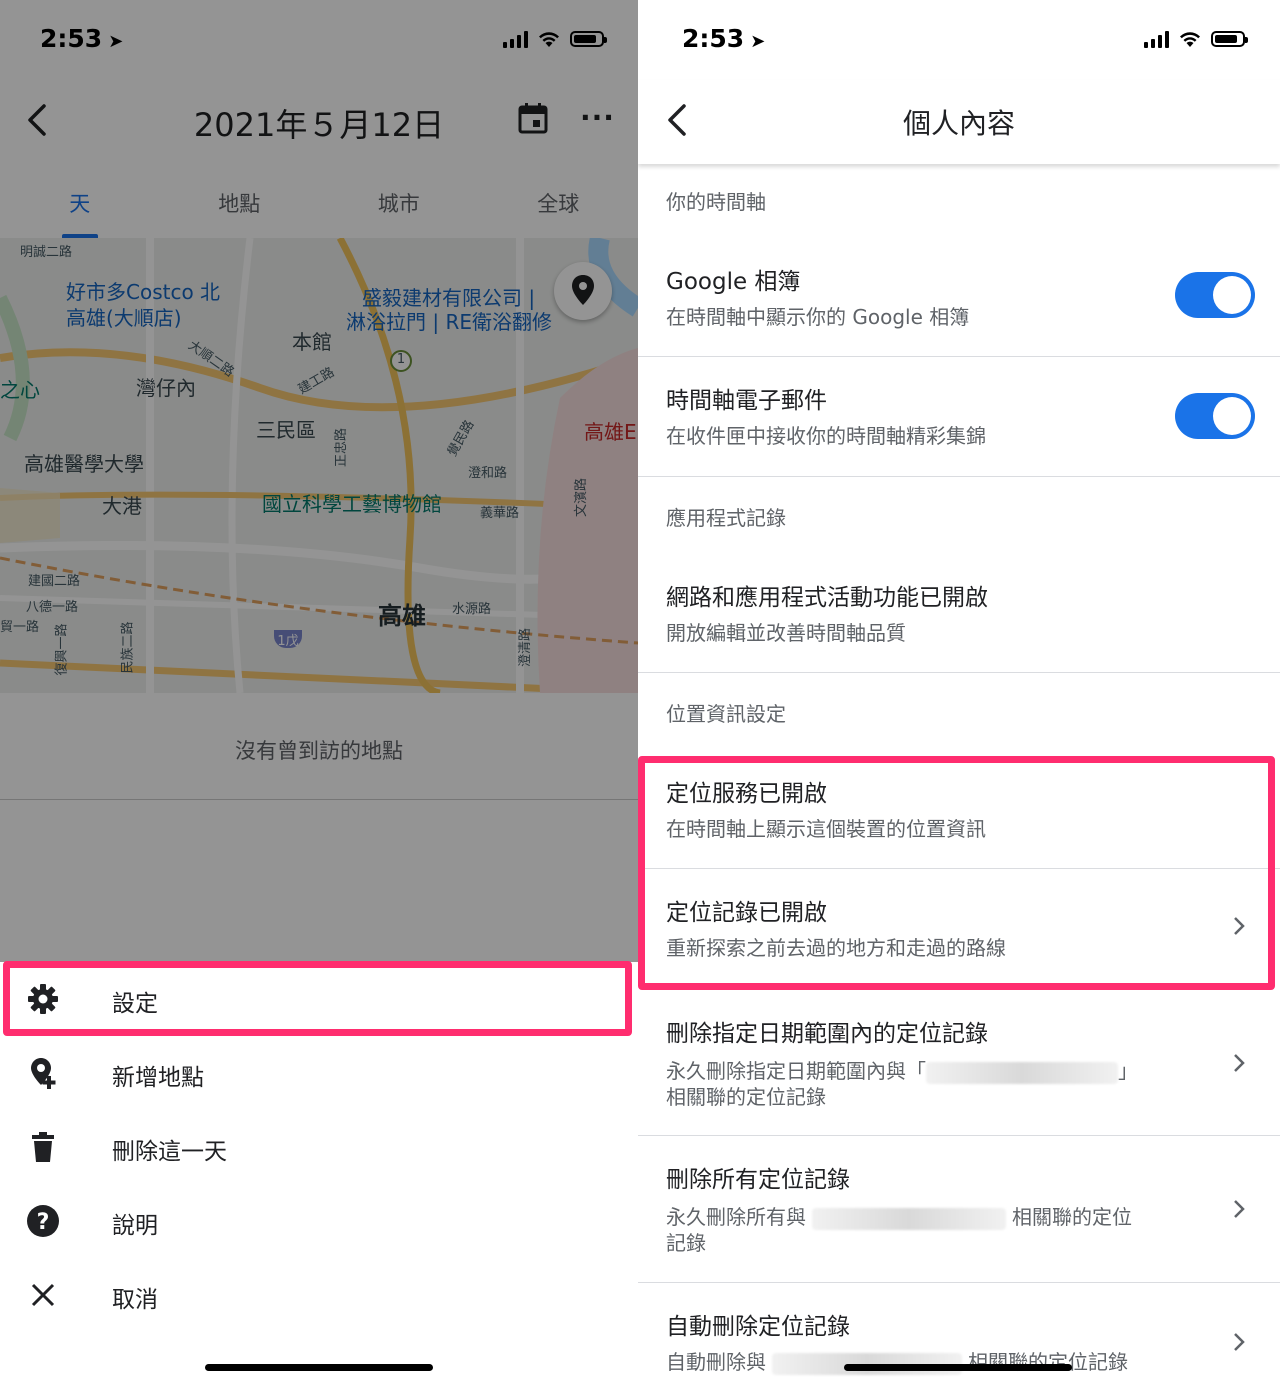 The image size is (1280, 1388). Describe the element at coordinates (902, 1084) in the screenshot. I see `setting-description: 永久刪除指定日期範圍內與「」相關聯的定位記錄` at that location.